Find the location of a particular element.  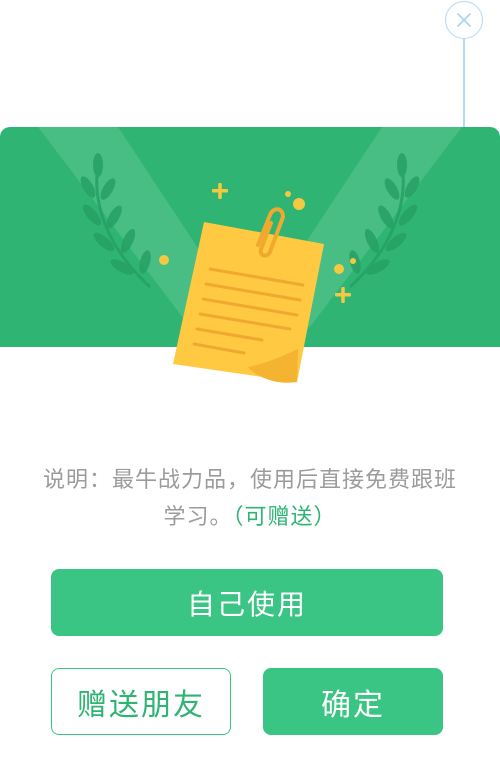

close-button is located at coordinates (464, 20).